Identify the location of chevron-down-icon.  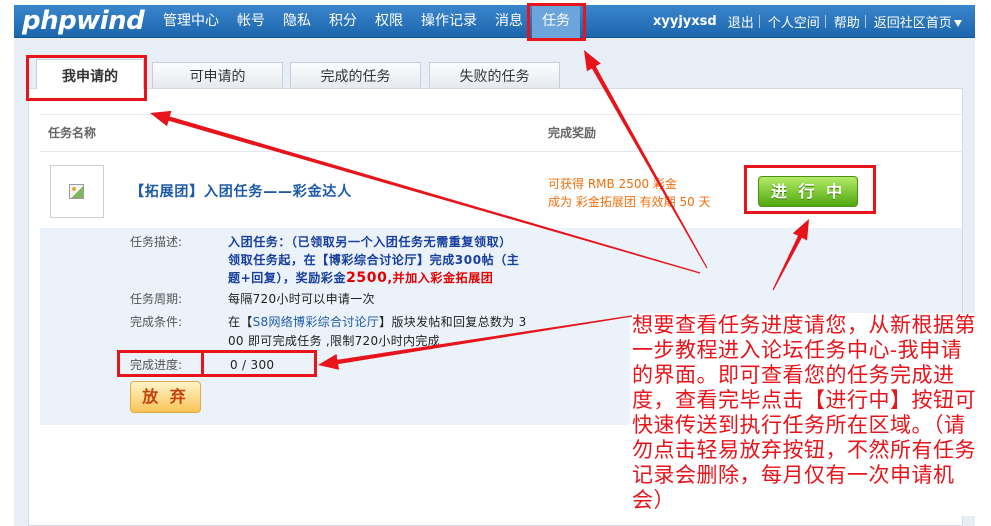
(957, 23).